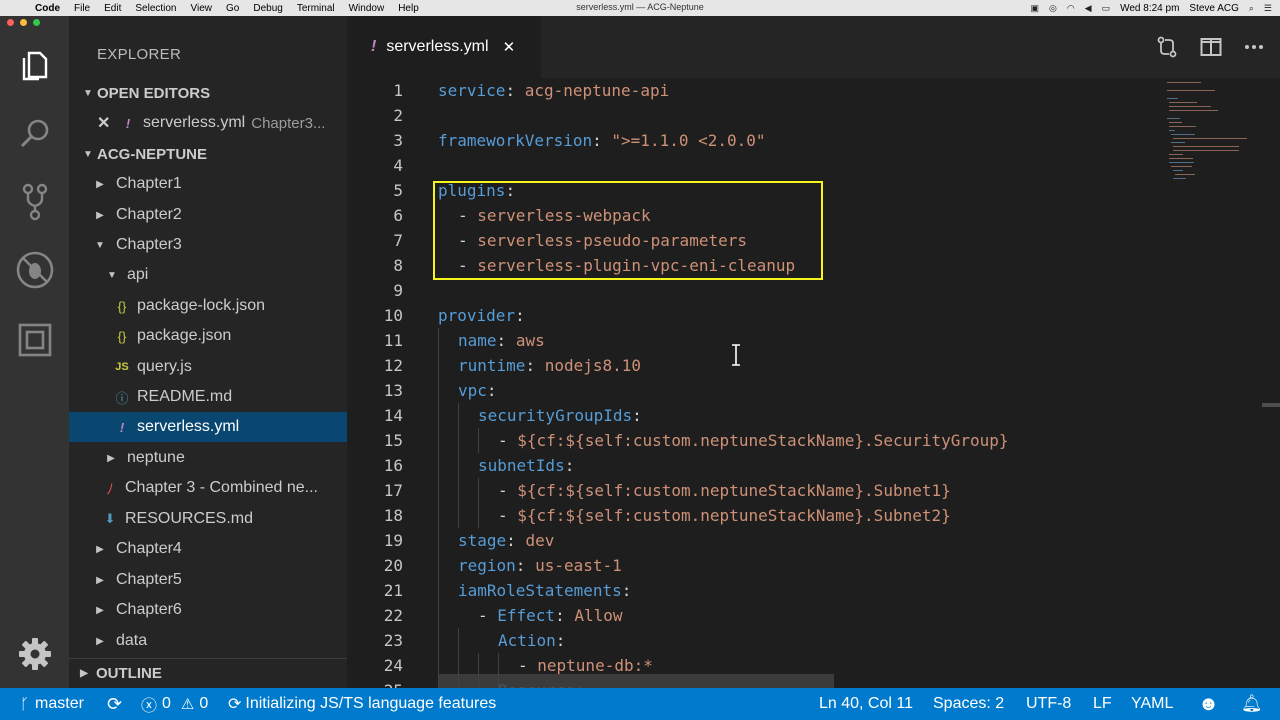 This screenshot has height=720, width=1280. Describe the element at coordinates (208, 215) in the screenshot. I see `tree-folder-chapter2: ▶ Chapter2` at that location.